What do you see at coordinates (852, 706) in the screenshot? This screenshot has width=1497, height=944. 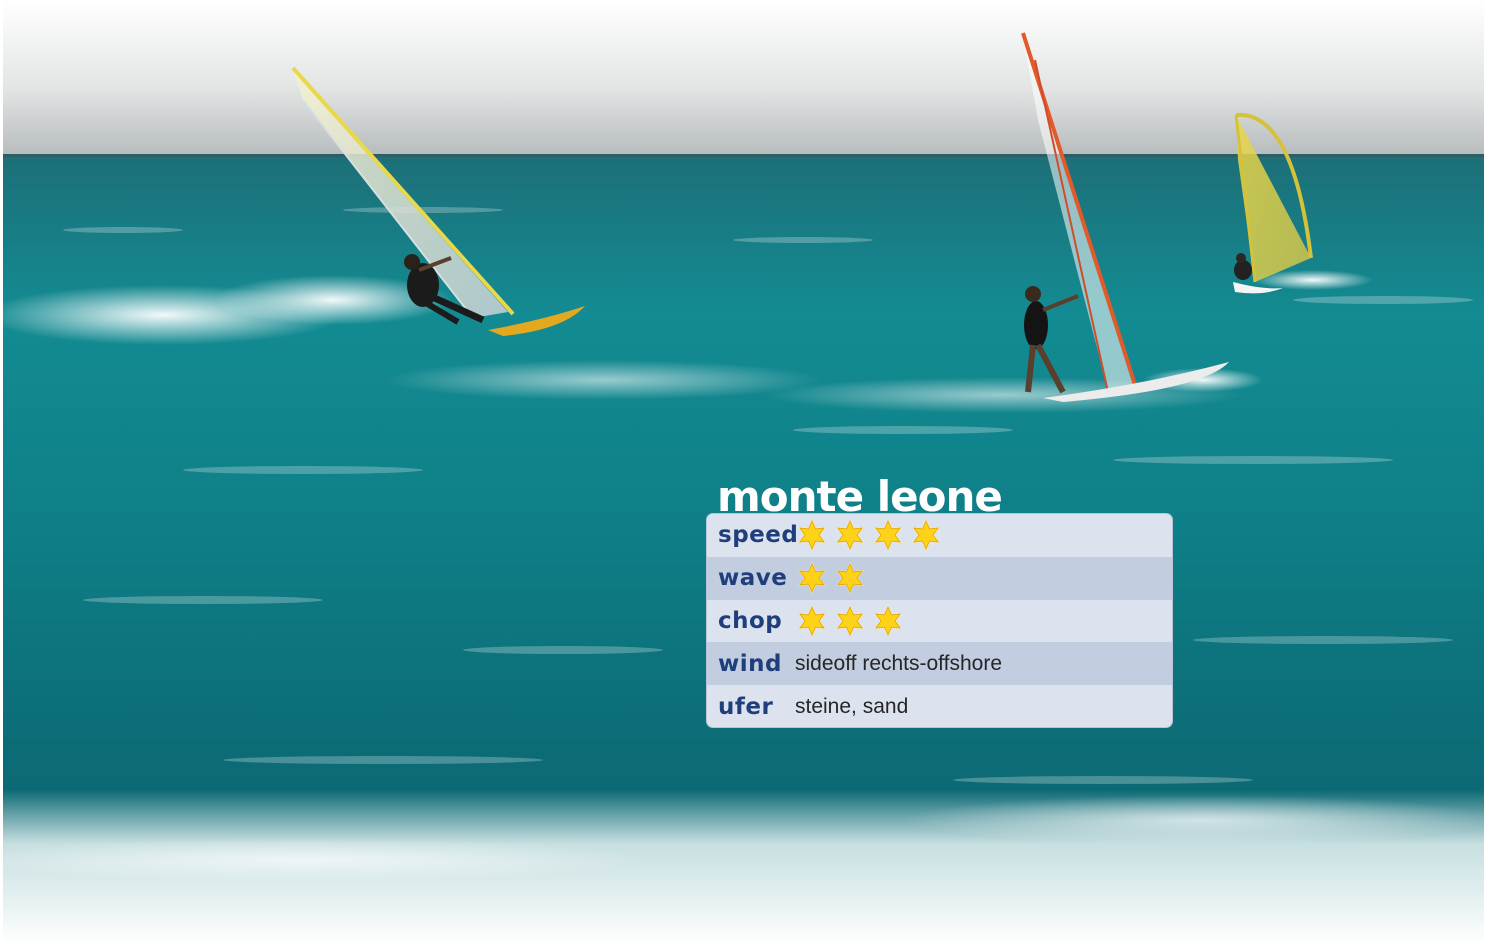 I see `detail-value: steine, sand` at bounding box center [852, 706].